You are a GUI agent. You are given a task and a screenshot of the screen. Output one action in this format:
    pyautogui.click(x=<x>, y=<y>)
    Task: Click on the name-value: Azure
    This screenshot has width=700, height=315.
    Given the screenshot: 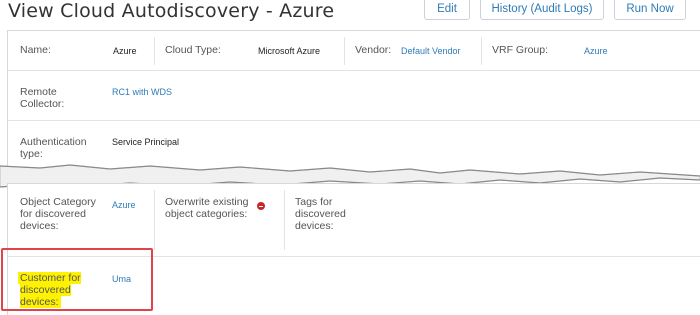 What is the action you would take?
    pyautogui.click(x=125, y=51)
    